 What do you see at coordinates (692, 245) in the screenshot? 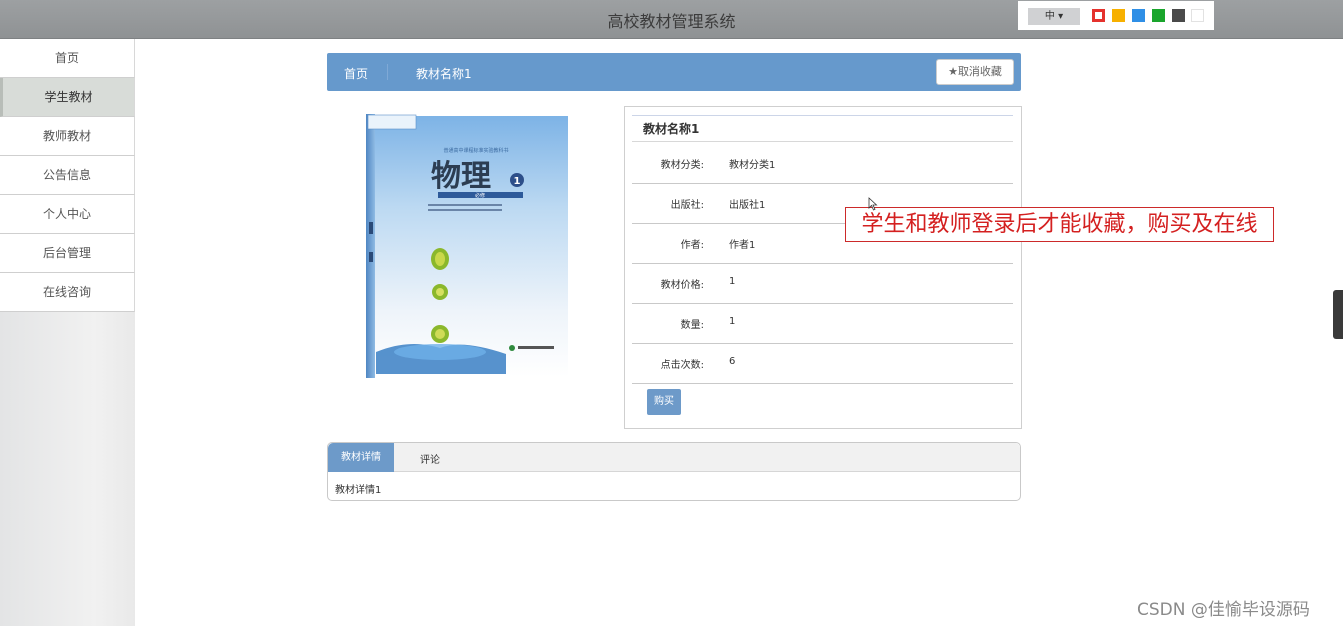
I see `info-label: 作者:` at bounding box center [692, 245].